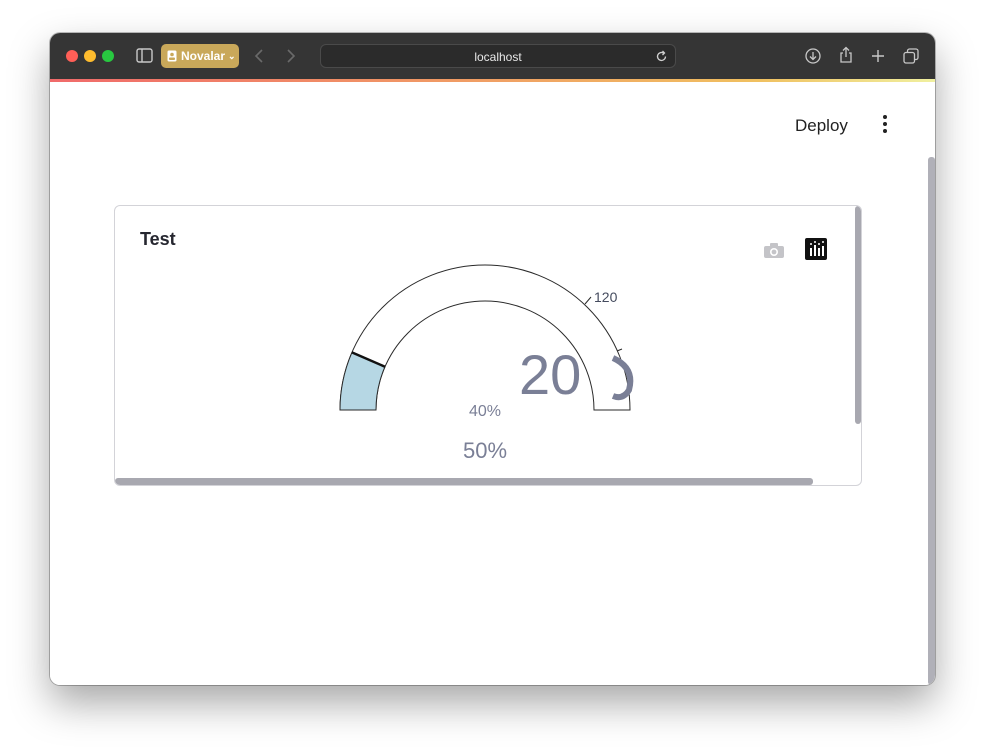 The height and width of the screenshot is (750, 984). What do you see at coordinates (90, 56) in the screenshot?
I see `minimize-window-button` at bounding box center [90, 56].